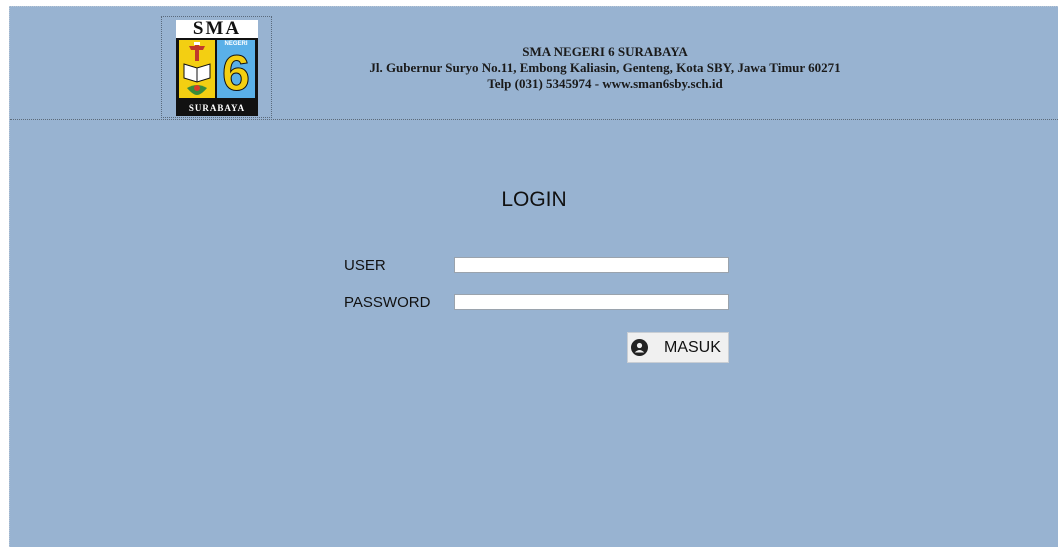 The height and width of the screenshot is (548, 1060). I want to click on user-circle-icon, so click(639, 347).